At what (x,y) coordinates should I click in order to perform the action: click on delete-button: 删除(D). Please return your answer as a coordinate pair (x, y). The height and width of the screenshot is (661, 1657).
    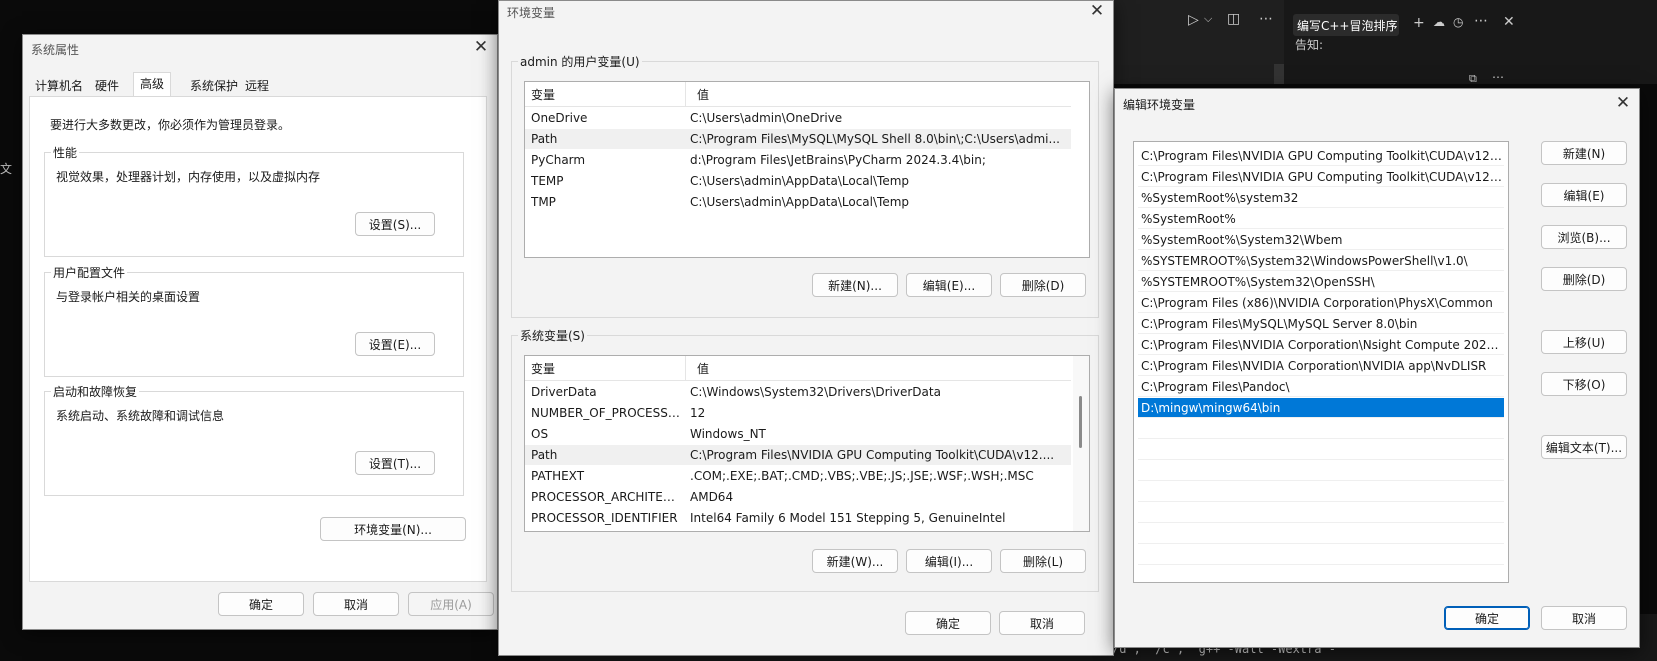
    Looking at the image, I should click on (1584, 279).